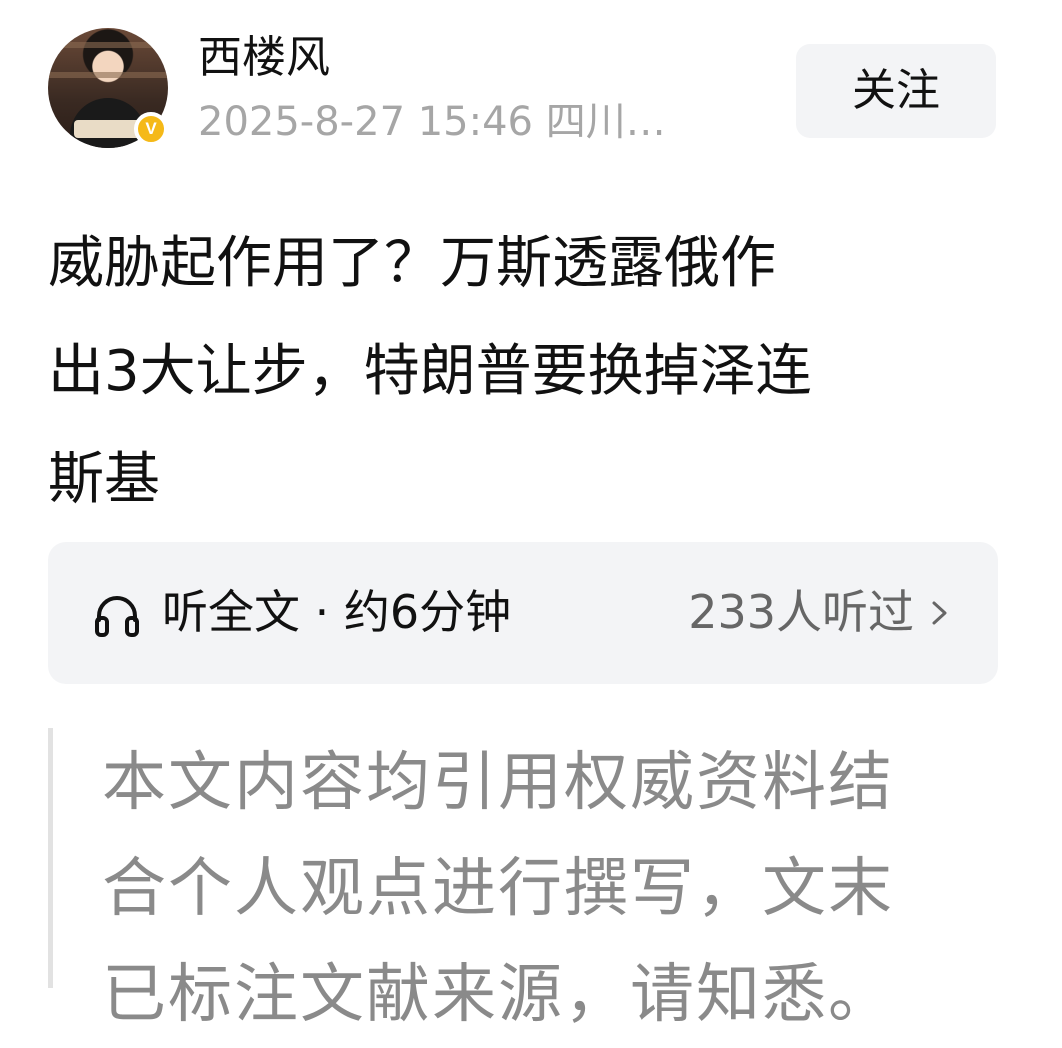 Image resolution: width=1062 pixels, height=1048 pixels. I want to click on post-header: V 西楼风 2025-8-27 15:46 四川… 关注, so click(523, 90).